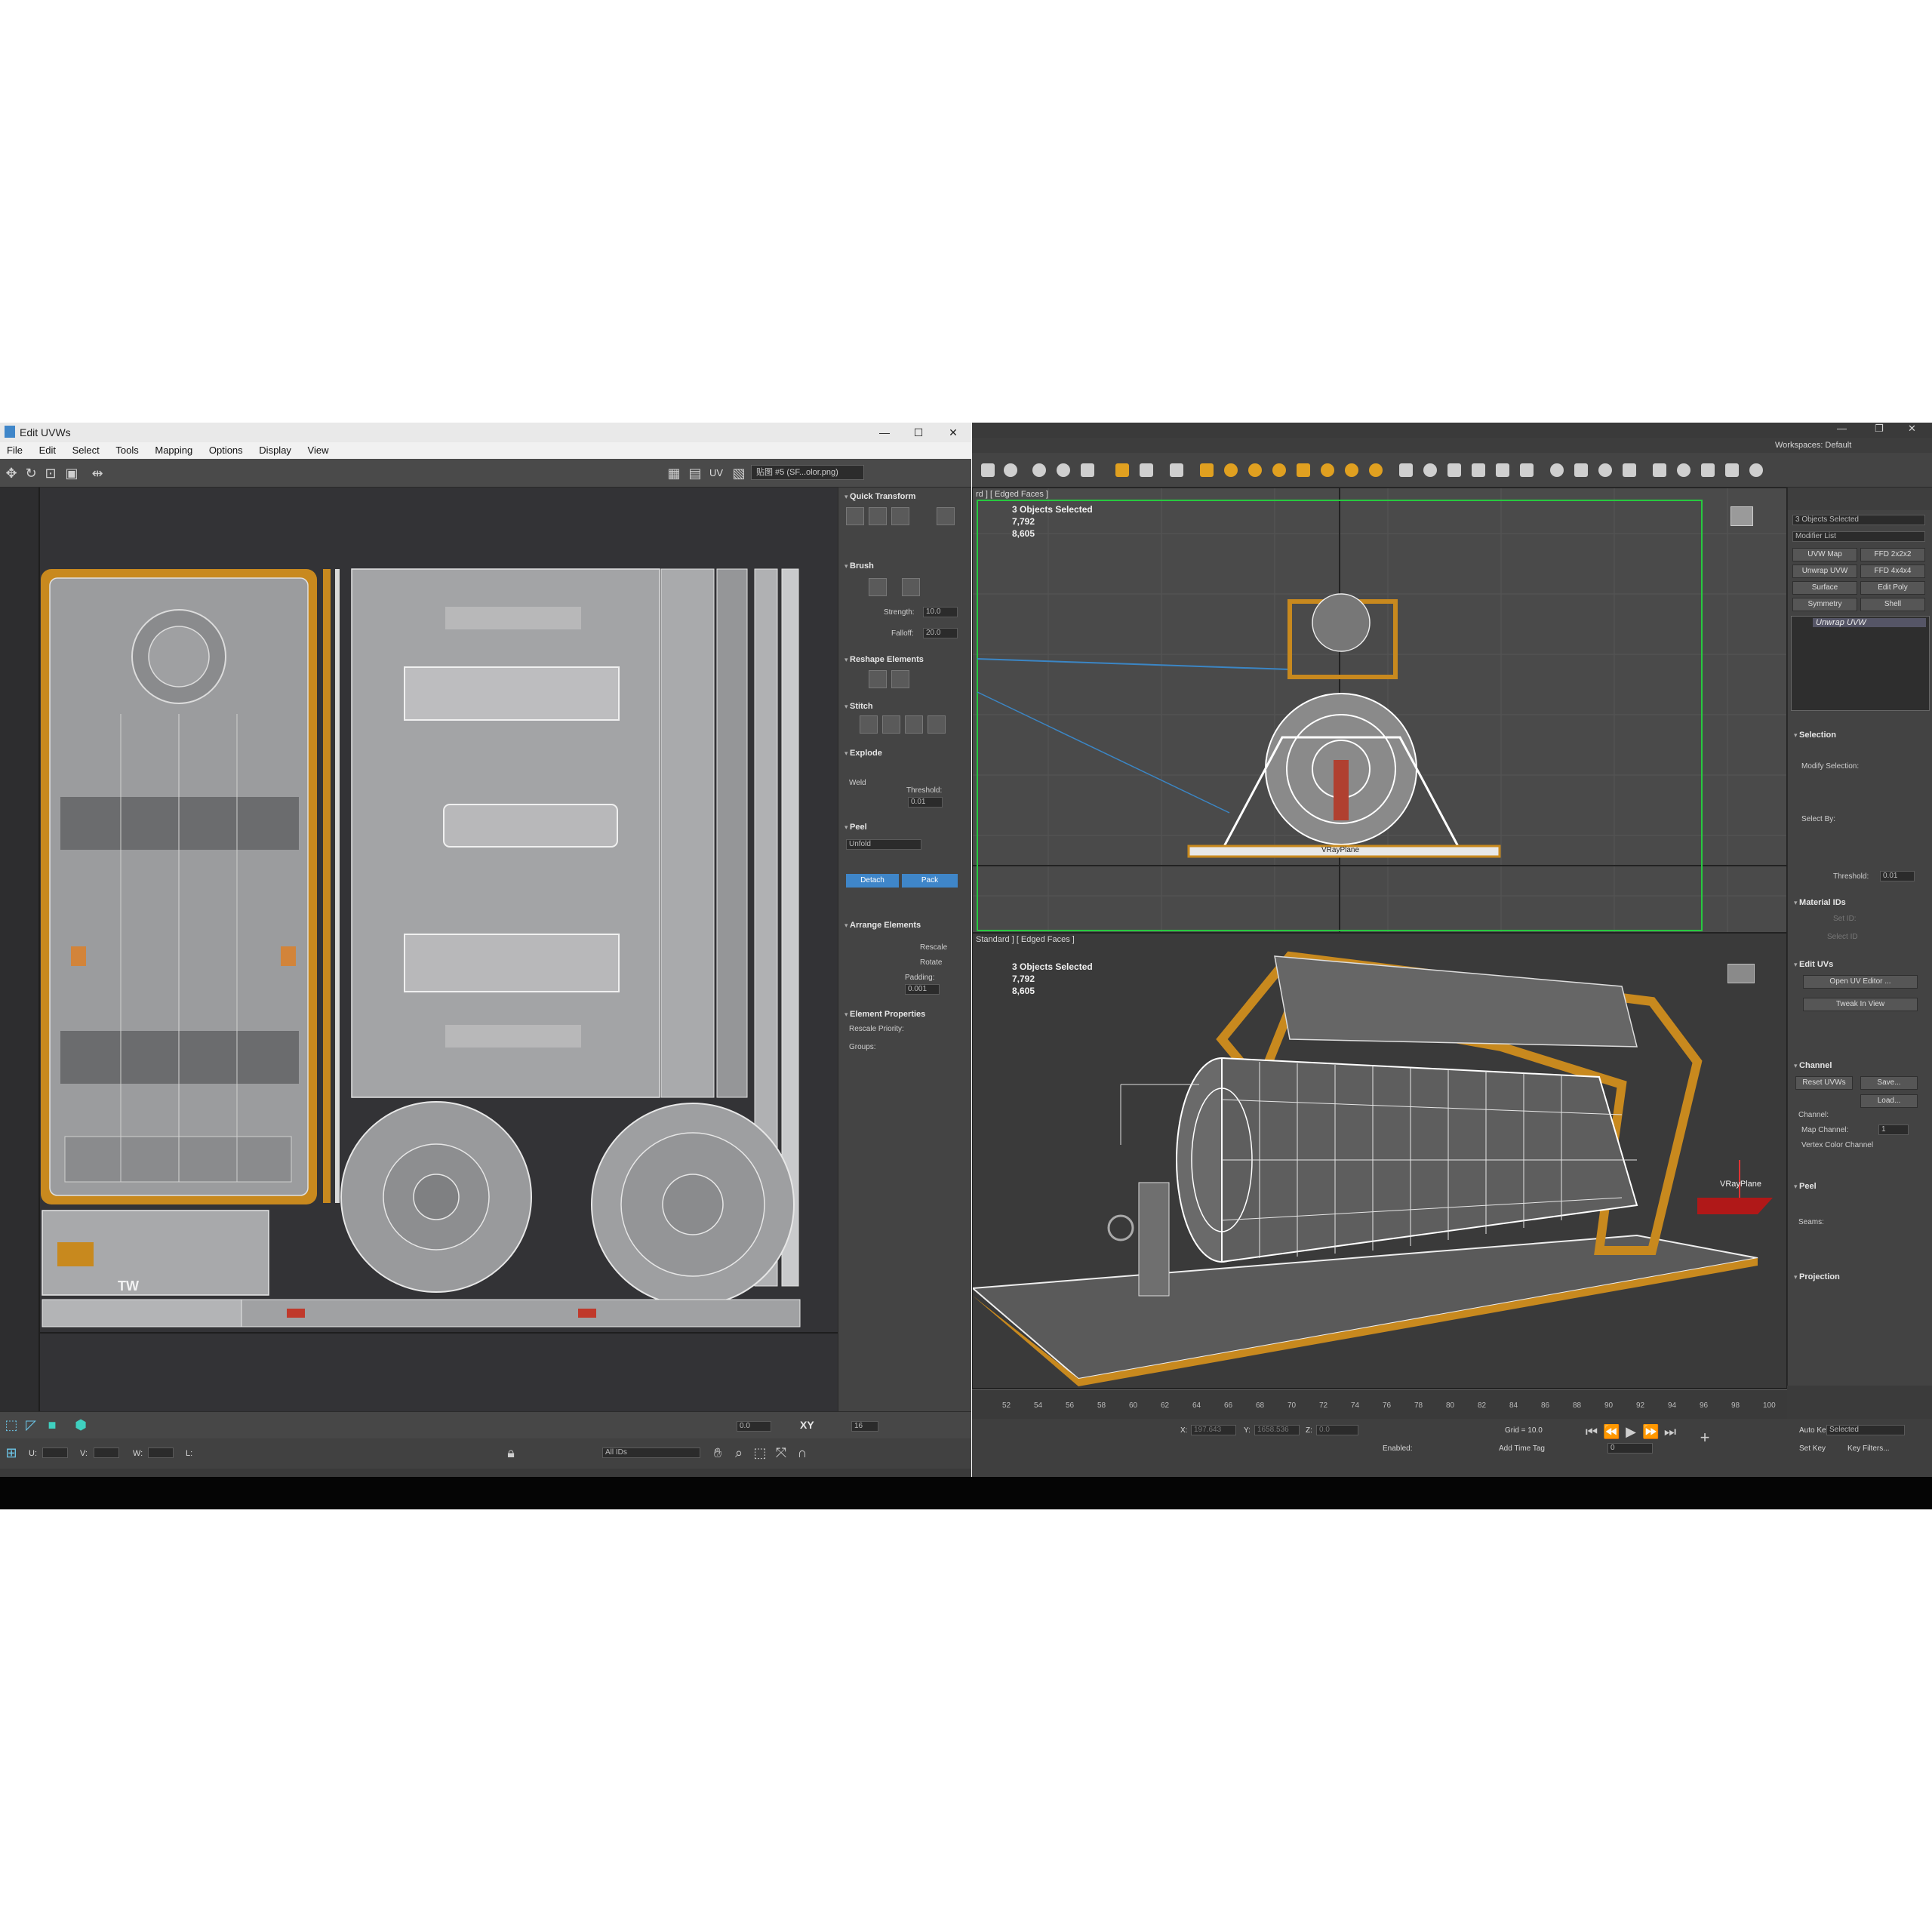  What do you see at coordinates (914, 724) in the screenshot?
I see `stitch-average-icon` at bounding box center [914, 724].